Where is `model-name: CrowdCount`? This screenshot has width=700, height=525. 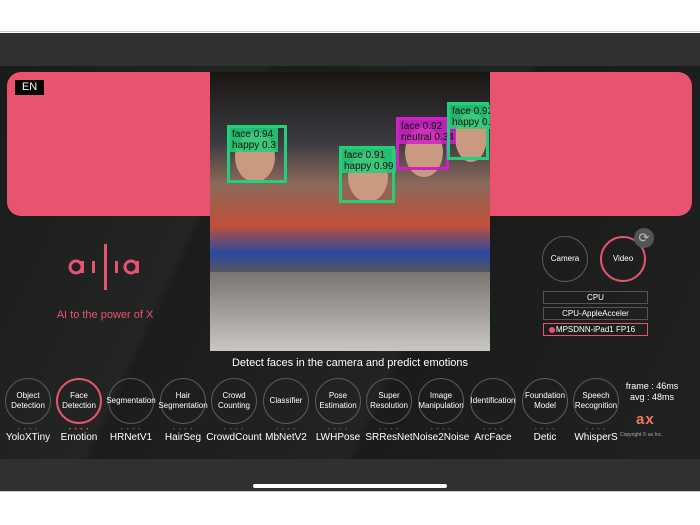 model-name: CrowdCount is located at coordinates (234, 437).